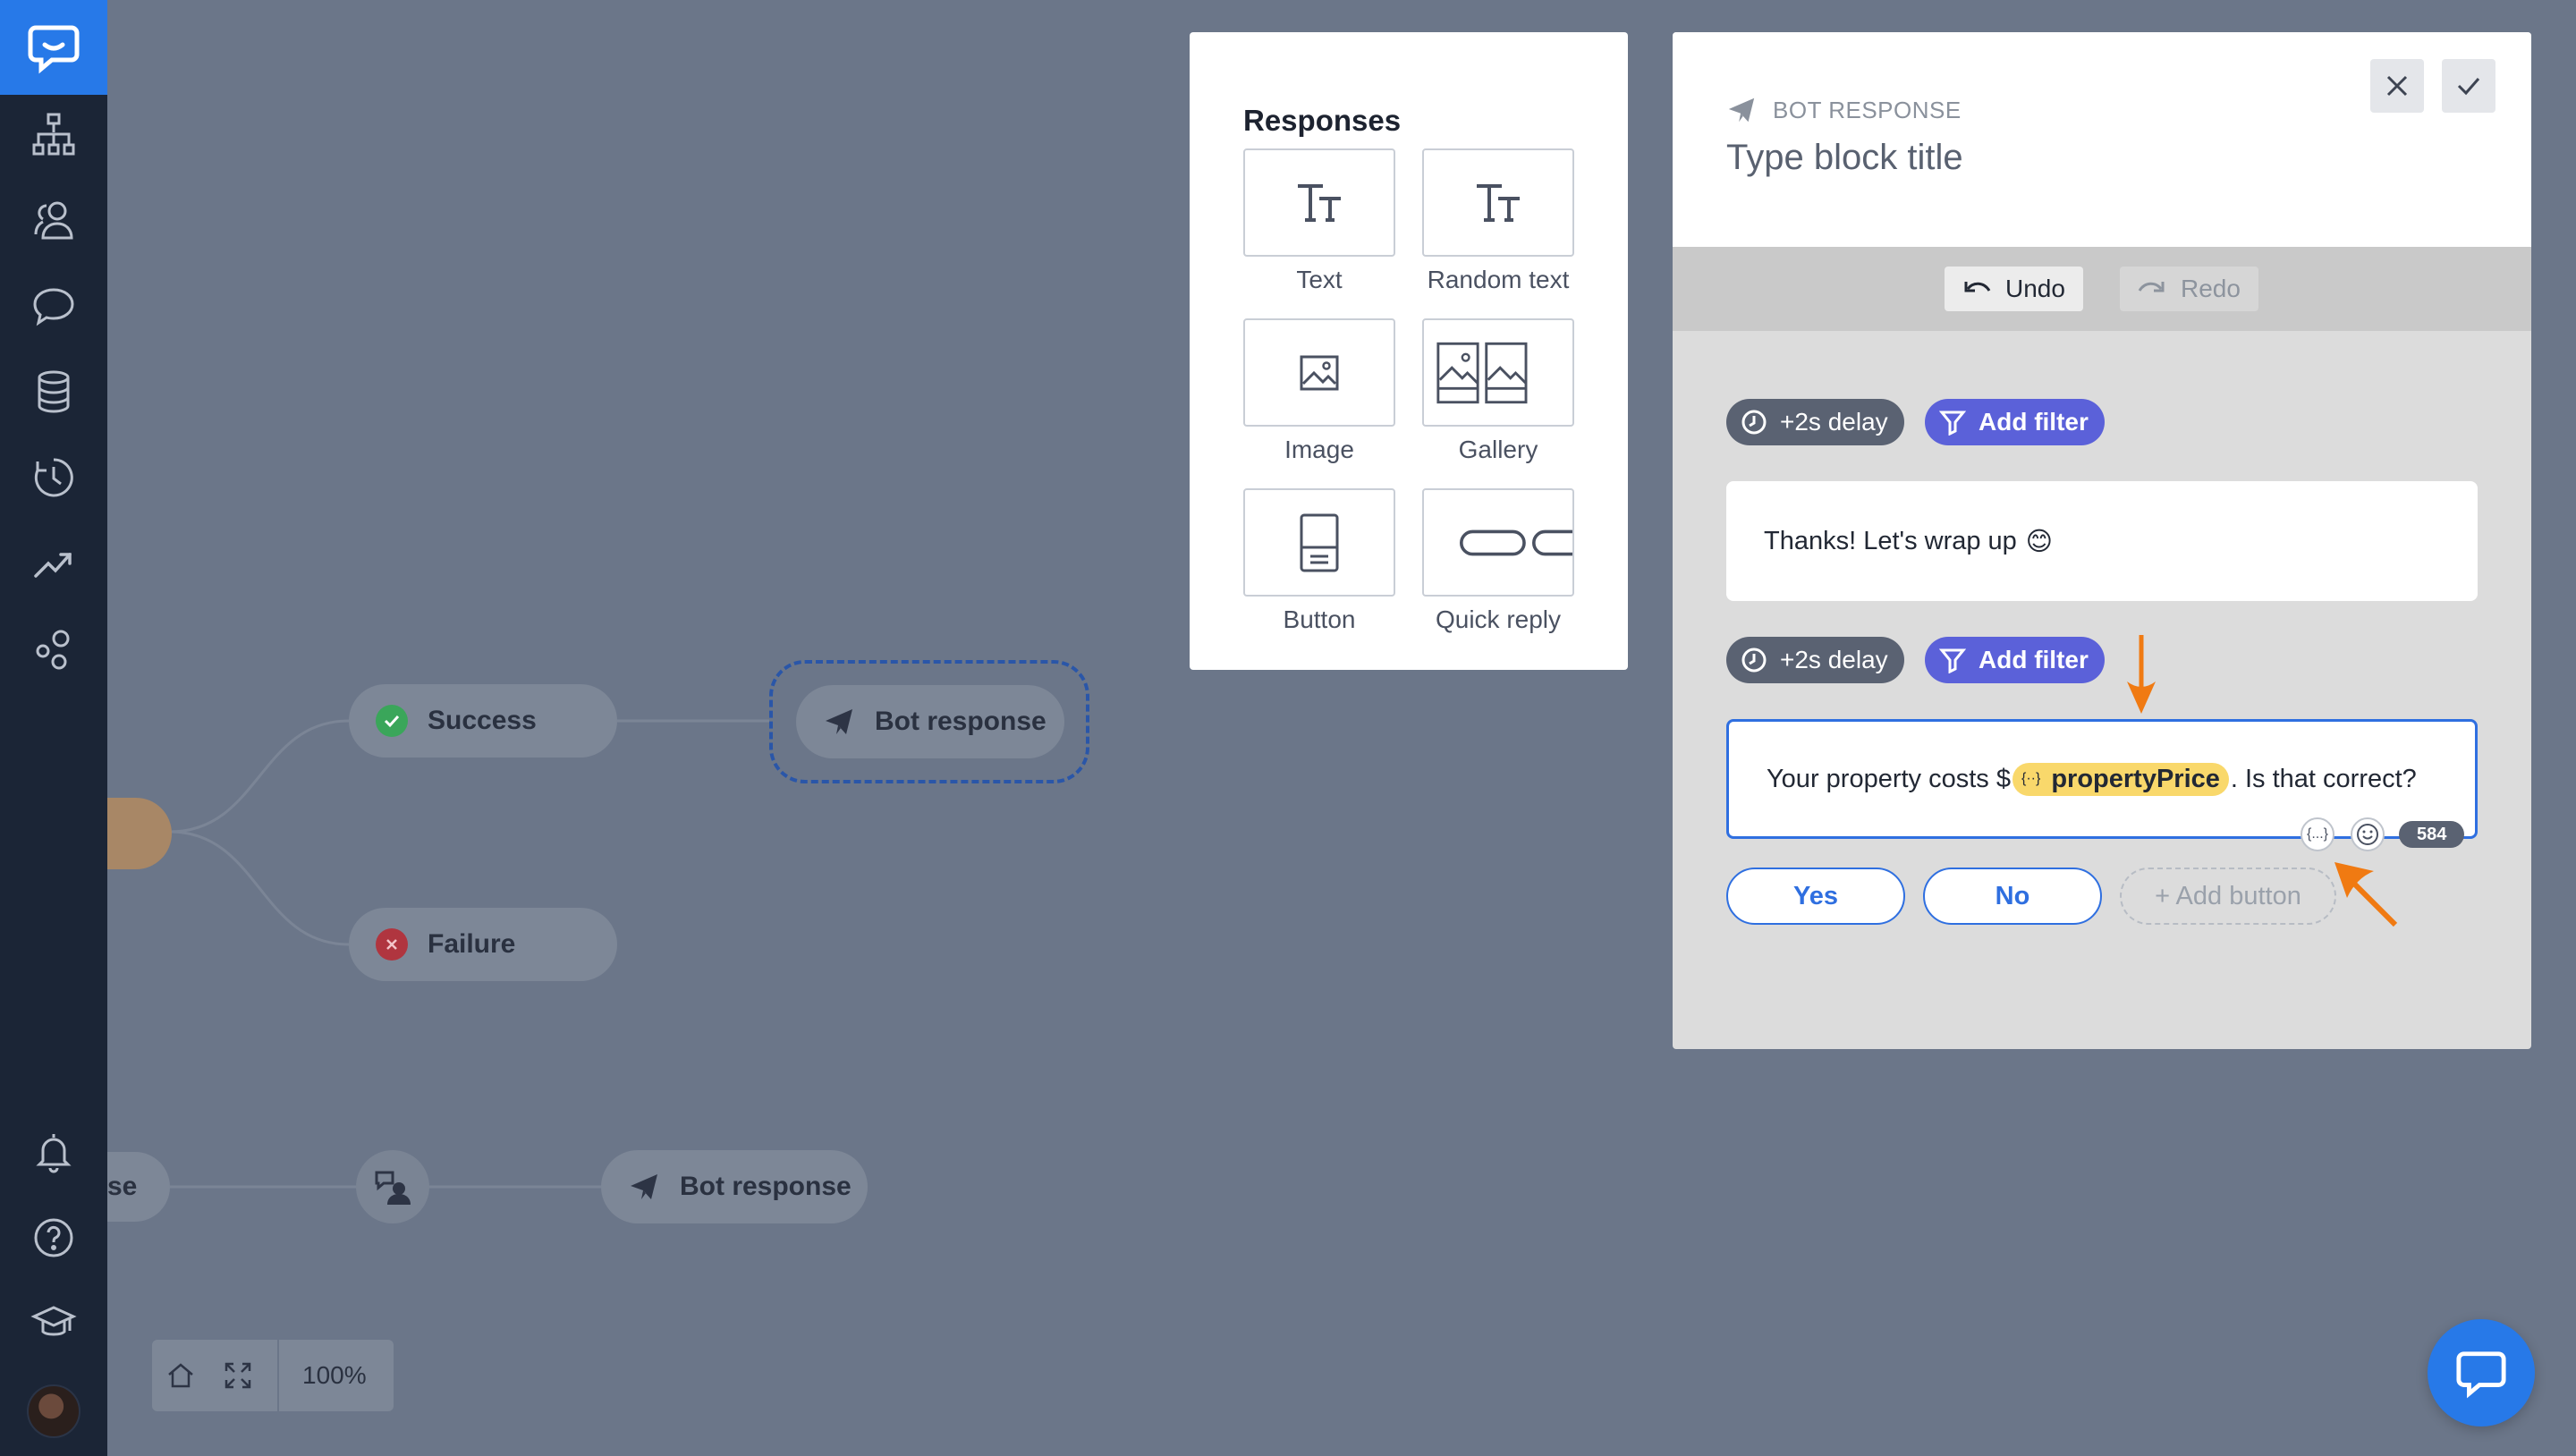 Image resolution: width=2576 pixels, height=1456 pixels. Describe the element at coordinates (122, 1186) in the screenshot. I see `partial-node-label: se` at that location.